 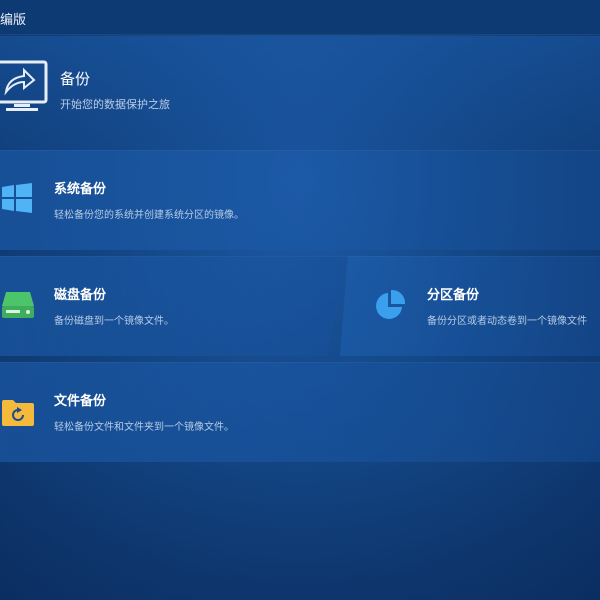 I want to click on window-title: 编版, so click(x=13, y=20).